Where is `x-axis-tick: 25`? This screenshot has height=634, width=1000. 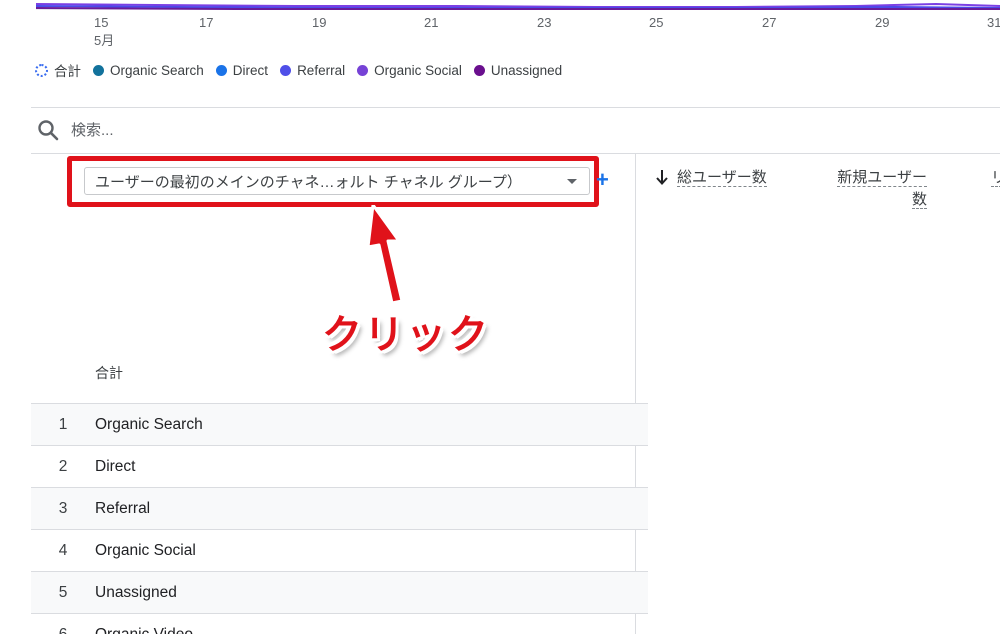 x-axis-tick: 25 is located at coordinates (656, 22).